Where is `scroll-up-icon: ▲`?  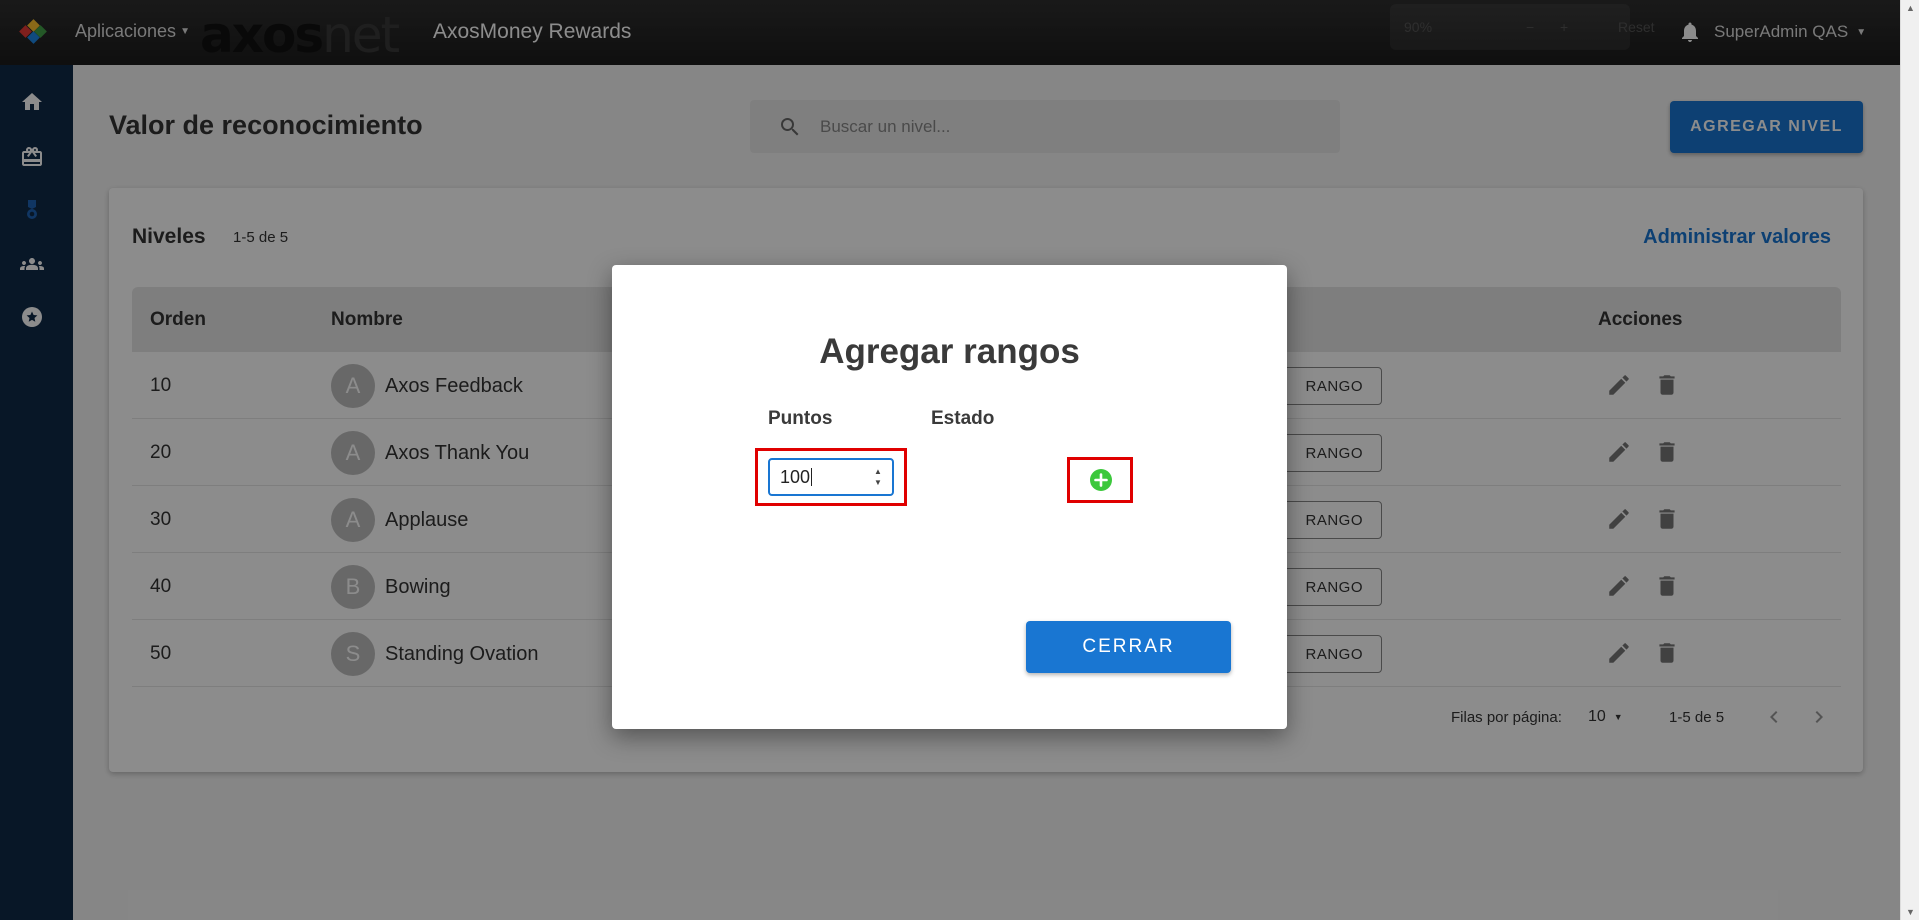 scroll-up-icon: ▲ is located at coordinates (1910, 8).